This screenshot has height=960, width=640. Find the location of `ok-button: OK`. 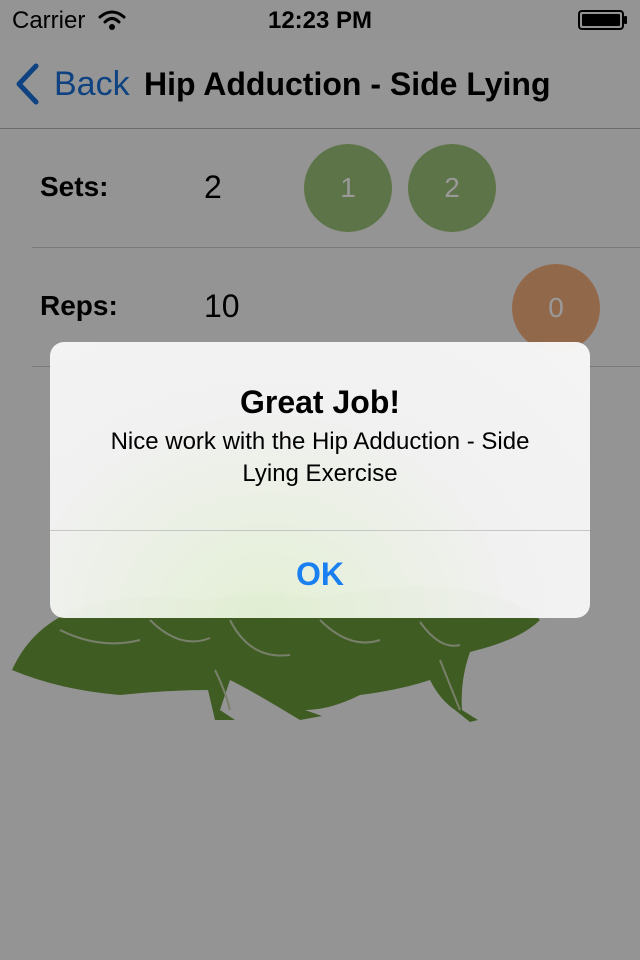

ok-button: OK is located at coordinates (320, 574).